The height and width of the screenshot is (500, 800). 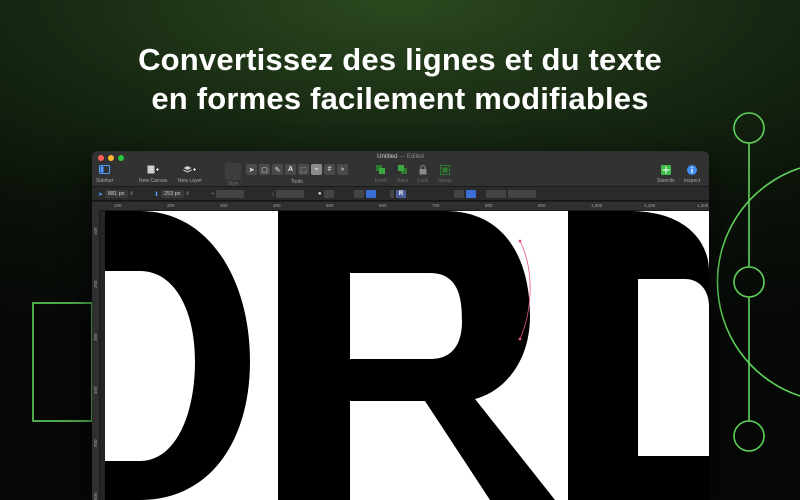 I want to click on y-position-field: 253 px, so click(x=172, y=194).